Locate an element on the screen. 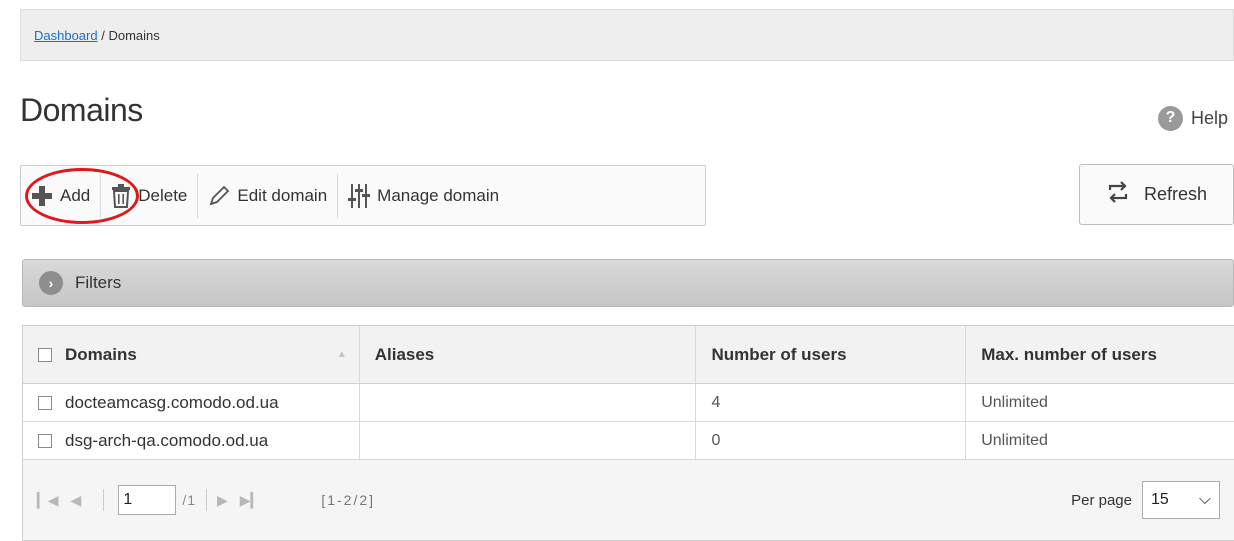 This screenshot has width=1234, height=541. manage-domain-button: Manage domain is located at coordinates (423, 196).